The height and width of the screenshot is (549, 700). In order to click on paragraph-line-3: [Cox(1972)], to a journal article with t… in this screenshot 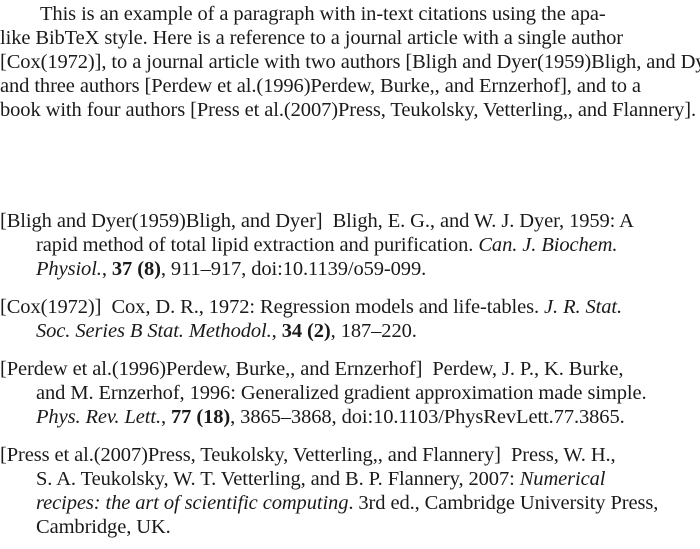, I will do `click(350, 62)`.